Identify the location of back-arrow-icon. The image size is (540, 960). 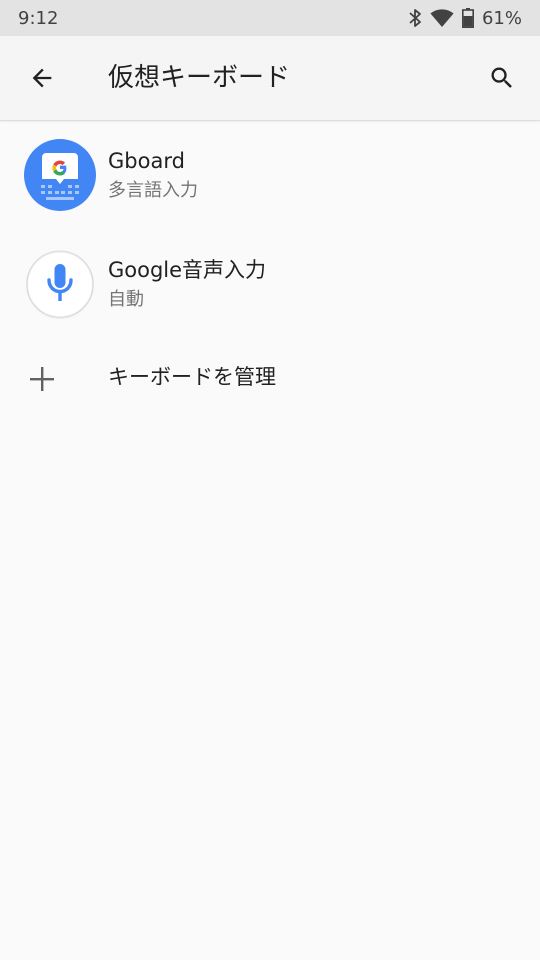
(42, 78).